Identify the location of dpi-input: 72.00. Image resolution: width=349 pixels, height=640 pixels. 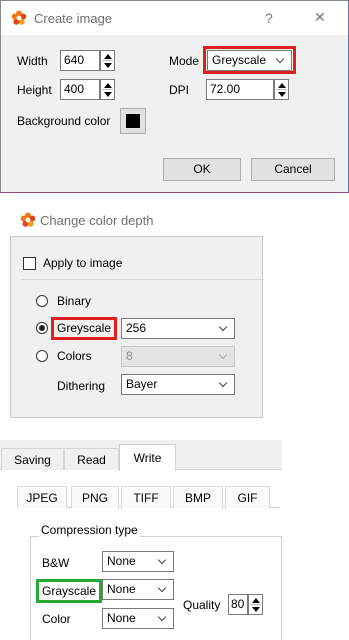
(240, 89).